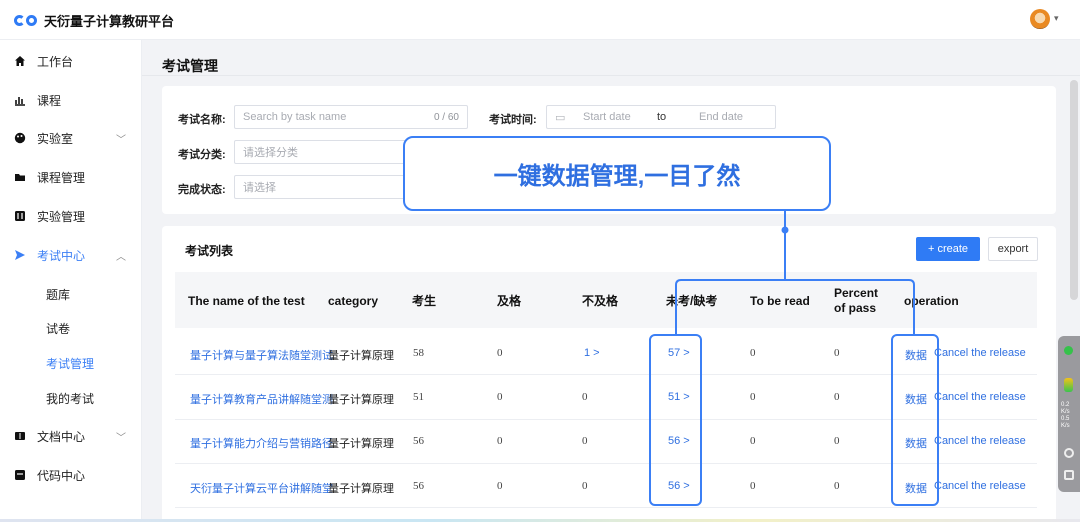 The width and height of the screenshot is (1080, 522). I want to click on avatar, so click(1040, 19).